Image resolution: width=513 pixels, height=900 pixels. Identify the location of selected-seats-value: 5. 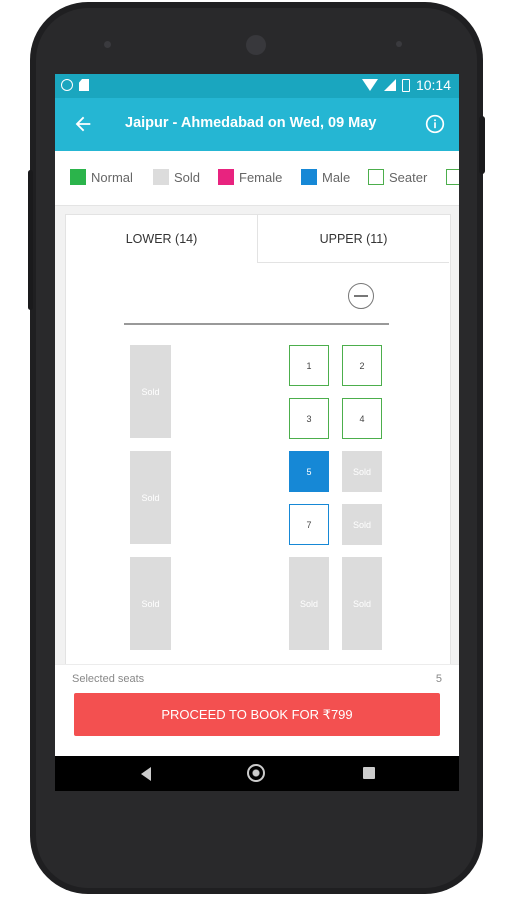
(438, 679).